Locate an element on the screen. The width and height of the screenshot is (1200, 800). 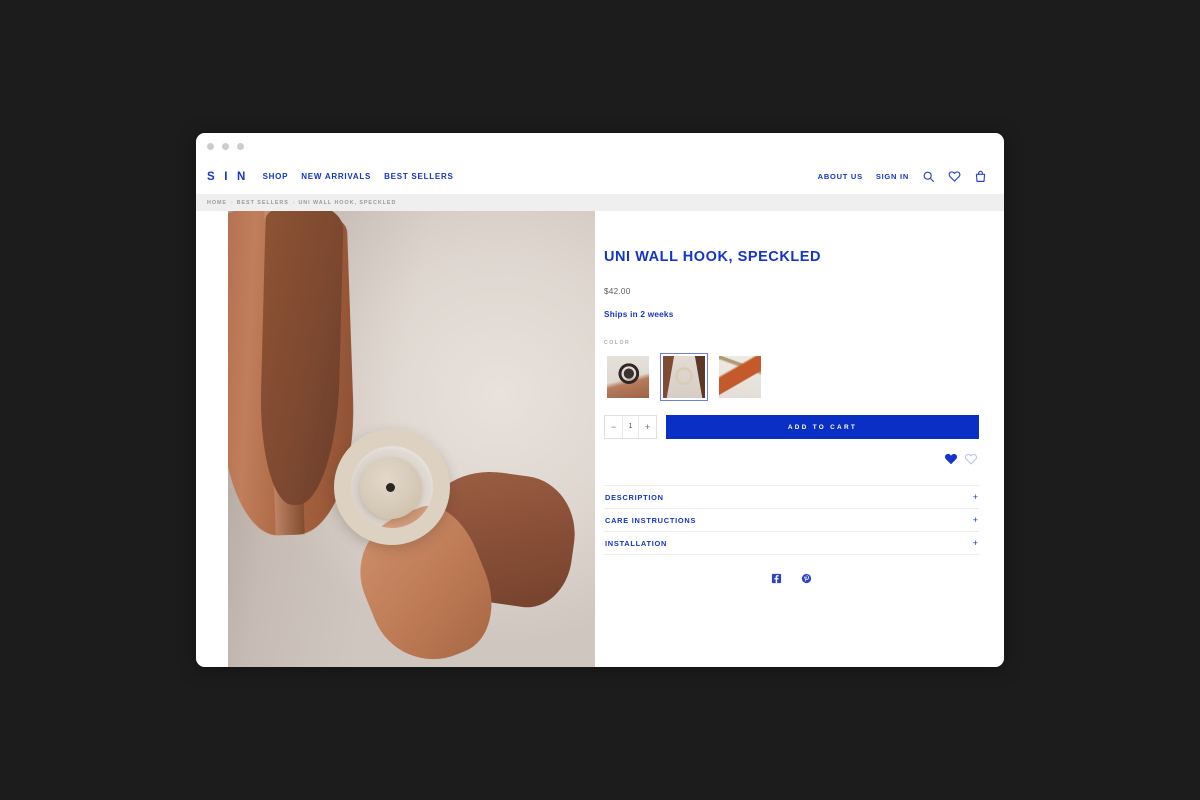
color-swatch-speckled is located at coordinates (684, 377).